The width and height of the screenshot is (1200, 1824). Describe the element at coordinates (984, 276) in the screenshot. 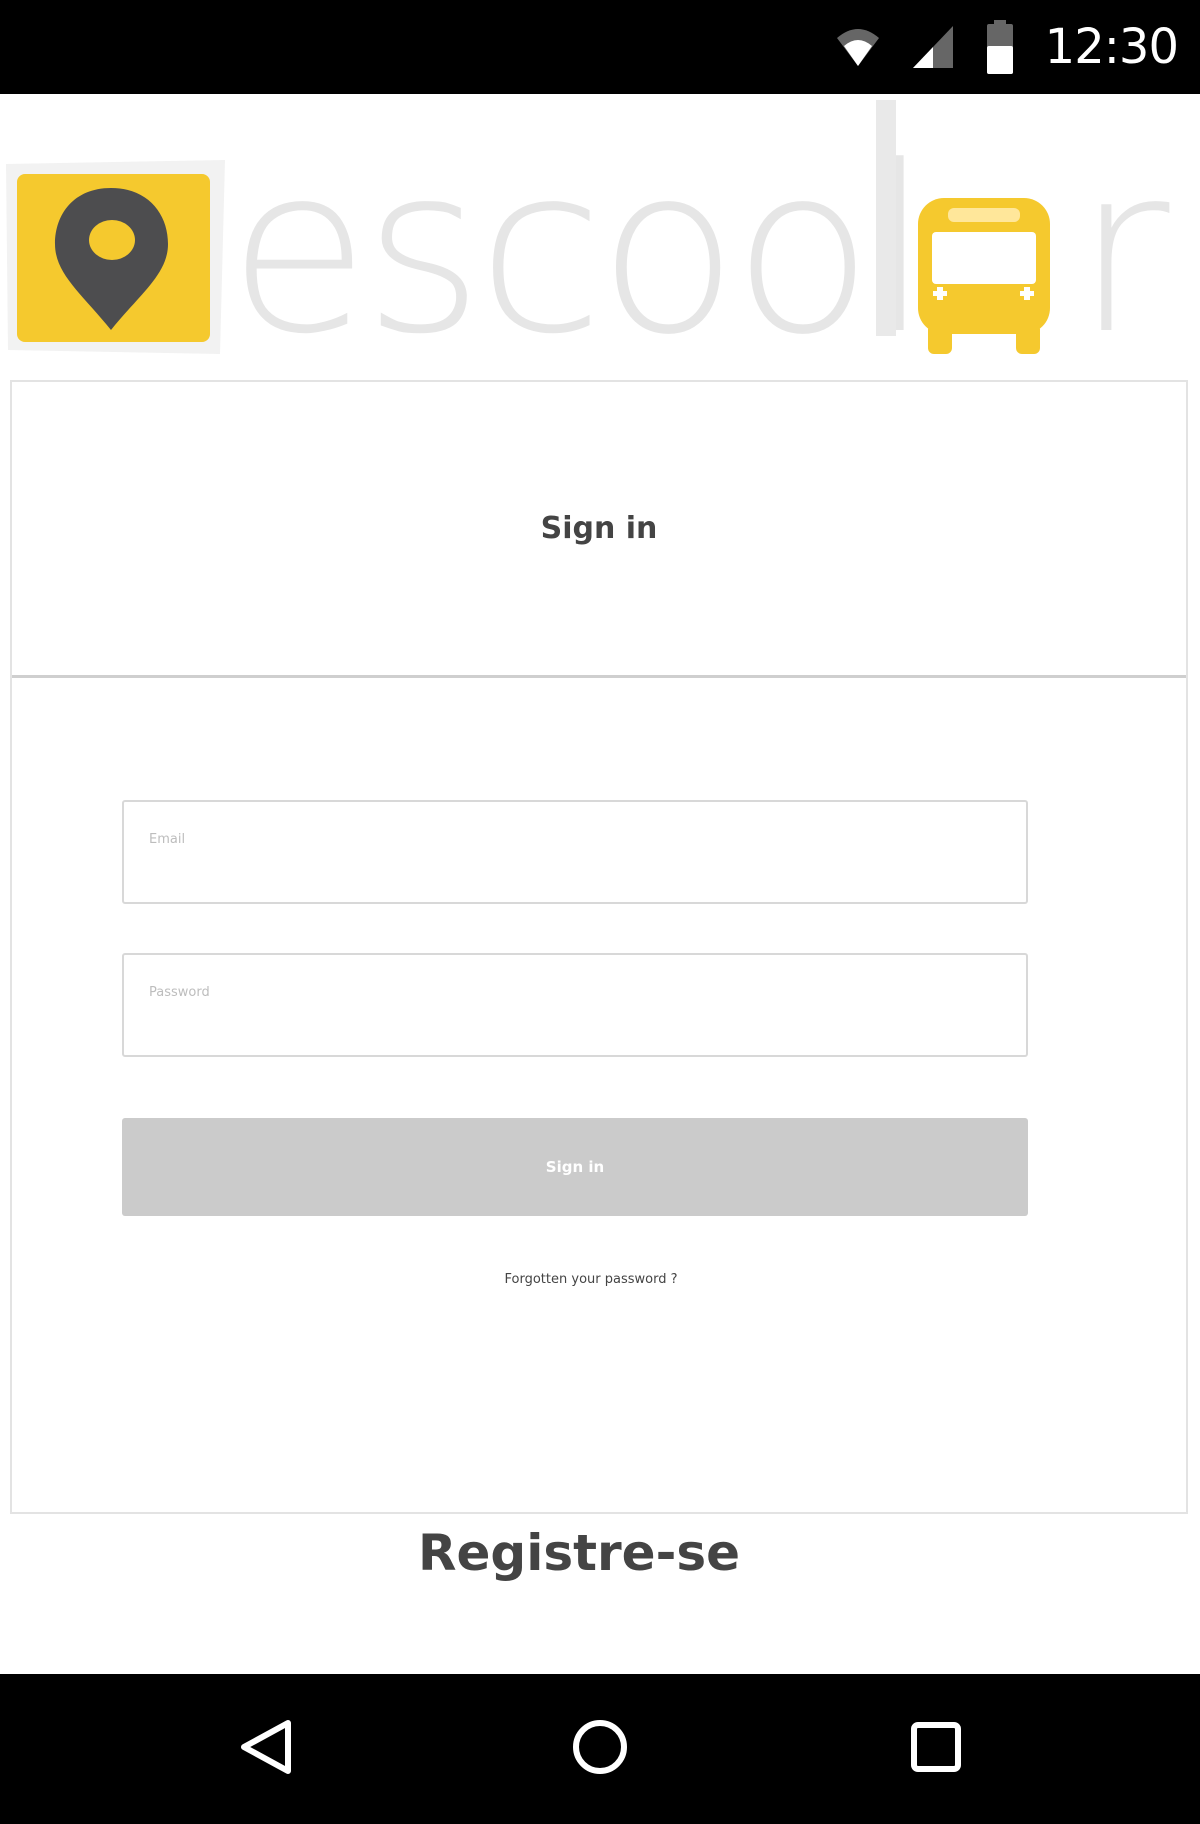

I see `bus-icon` at that location.